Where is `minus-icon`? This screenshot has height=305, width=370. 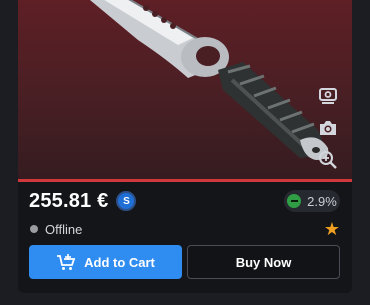
minus-icon is located at coordinates (294, 201).